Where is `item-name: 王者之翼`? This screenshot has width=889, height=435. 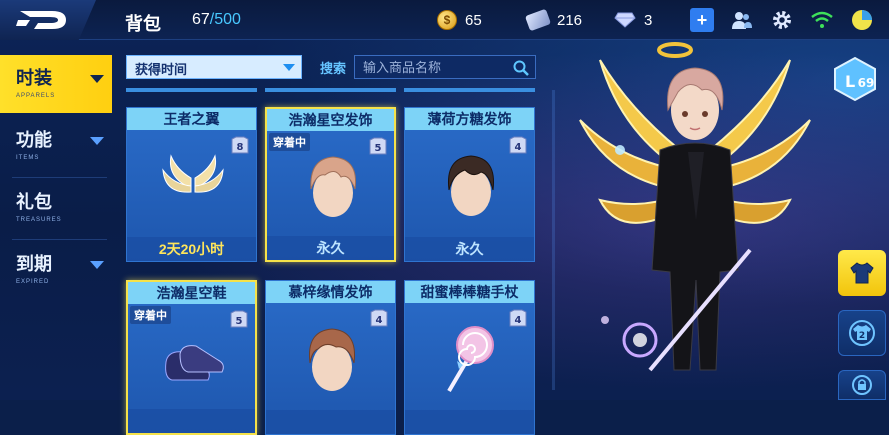
item-name: 王者之翼 is located at coordinates (191, 119).